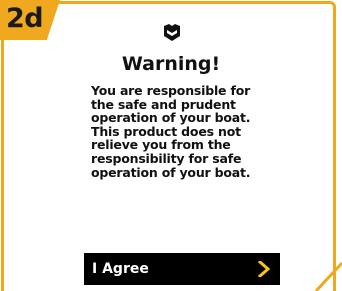  I want to click on step-label: 2d, so click(25, 18).